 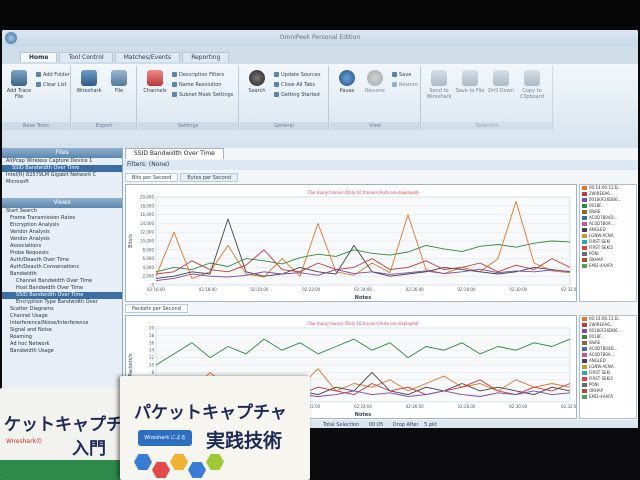 I want to click on file-item: Intel(R) 82579LM Gigabit Network C, so click(x=62, y=175).